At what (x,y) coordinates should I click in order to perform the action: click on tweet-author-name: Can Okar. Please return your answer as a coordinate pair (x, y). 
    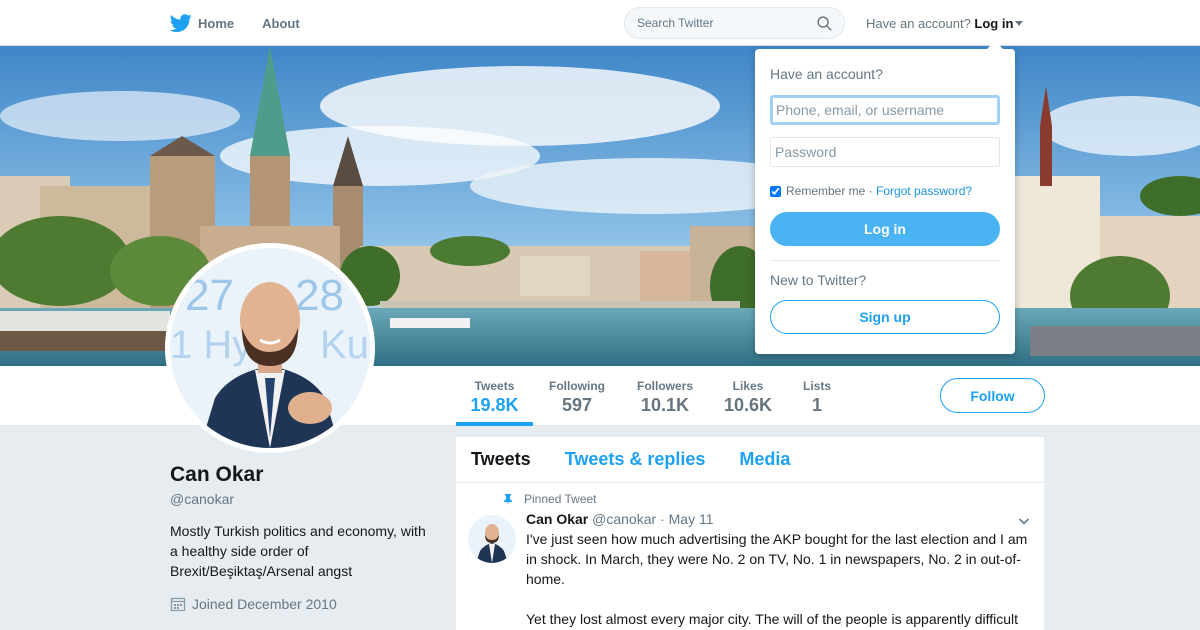
    Looking at the image, I should click on (557, 519).